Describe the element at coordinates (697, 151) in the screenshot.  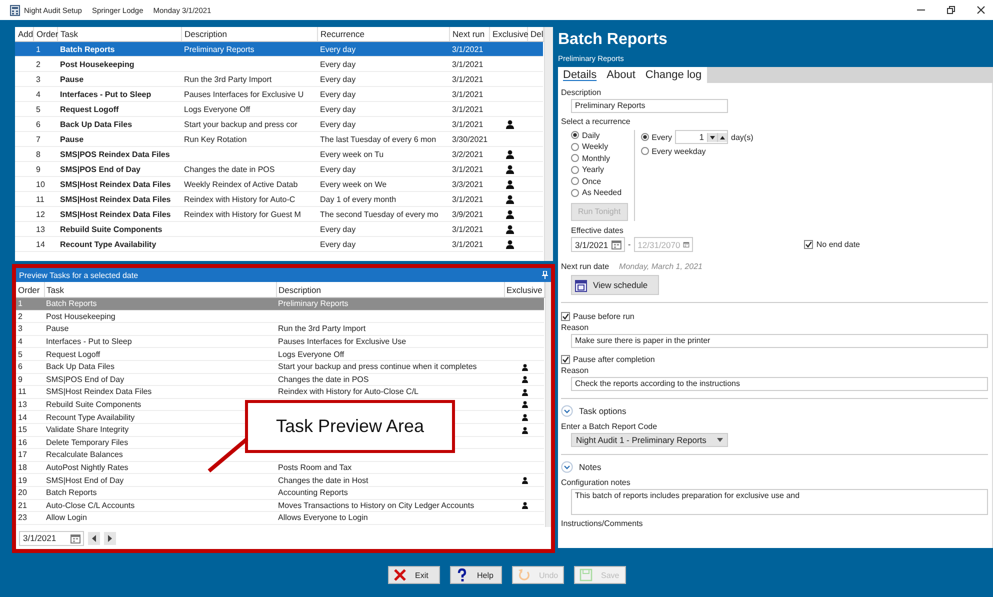
I see `radio-button: Every weekday` at that location.